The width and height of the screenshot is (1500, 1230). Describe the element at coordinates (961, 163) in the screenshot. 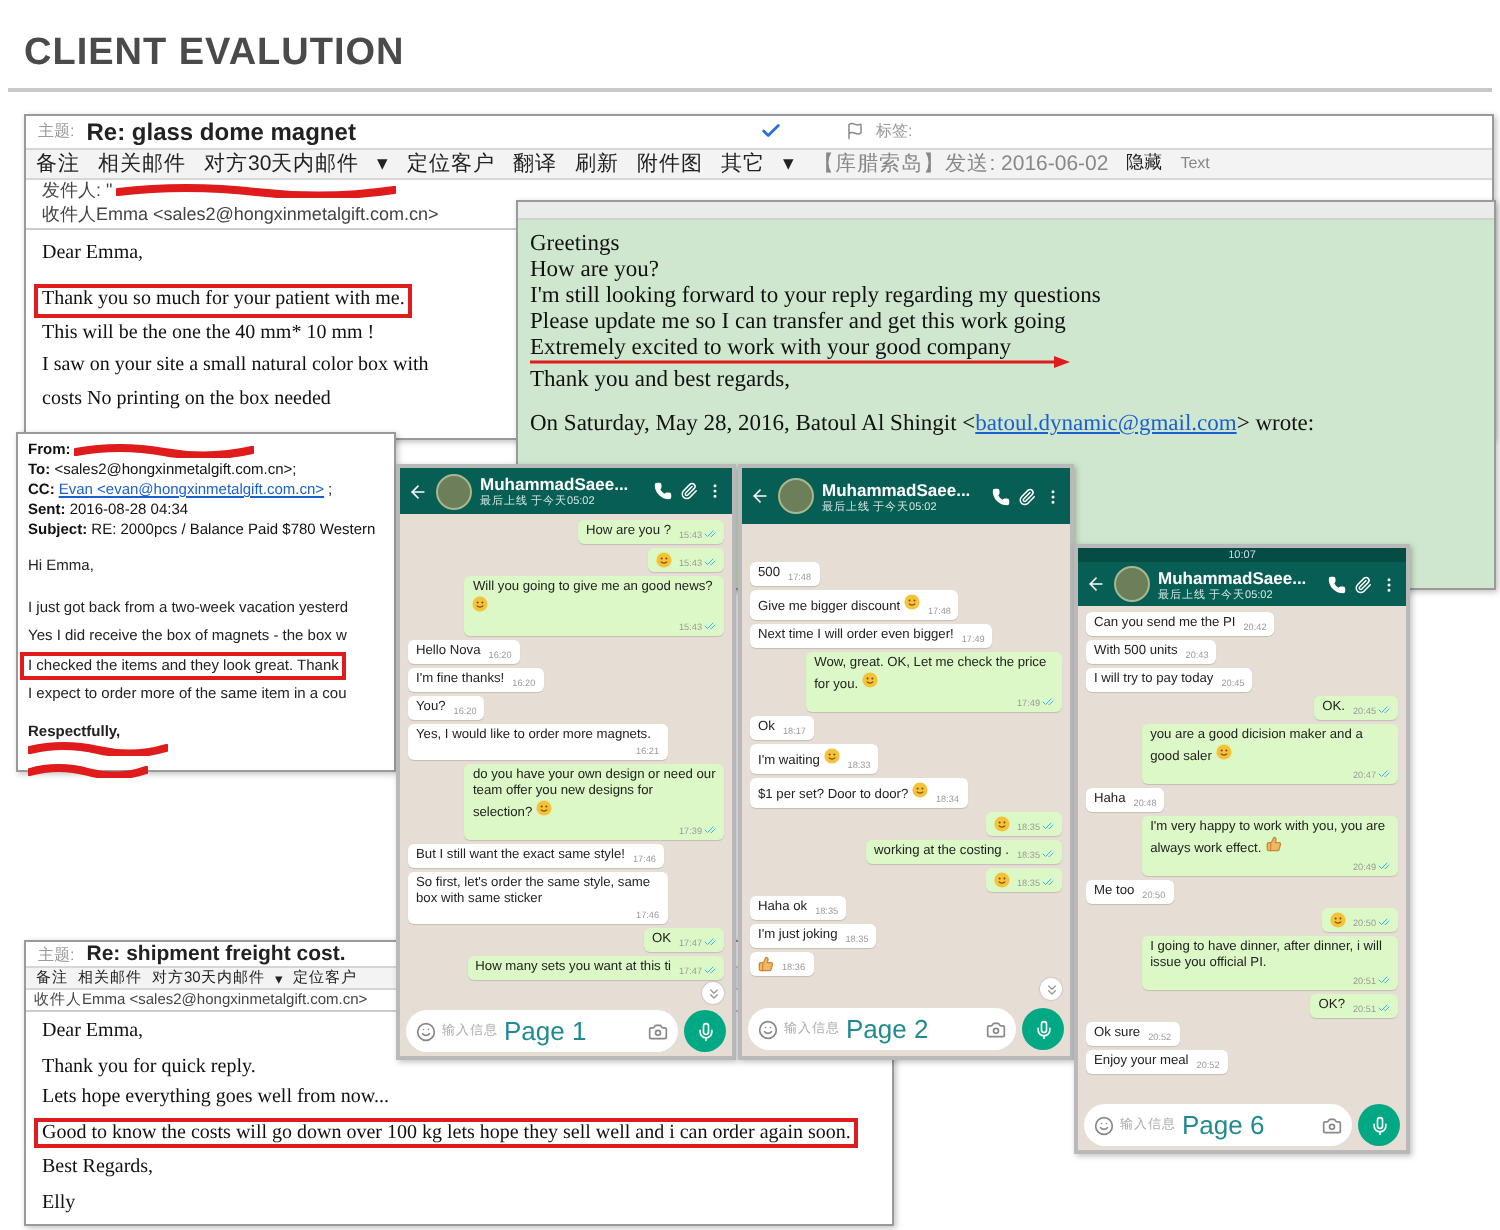

I see `sent-info: 【库腊索岛】发送: 2016-06-02` at that location.